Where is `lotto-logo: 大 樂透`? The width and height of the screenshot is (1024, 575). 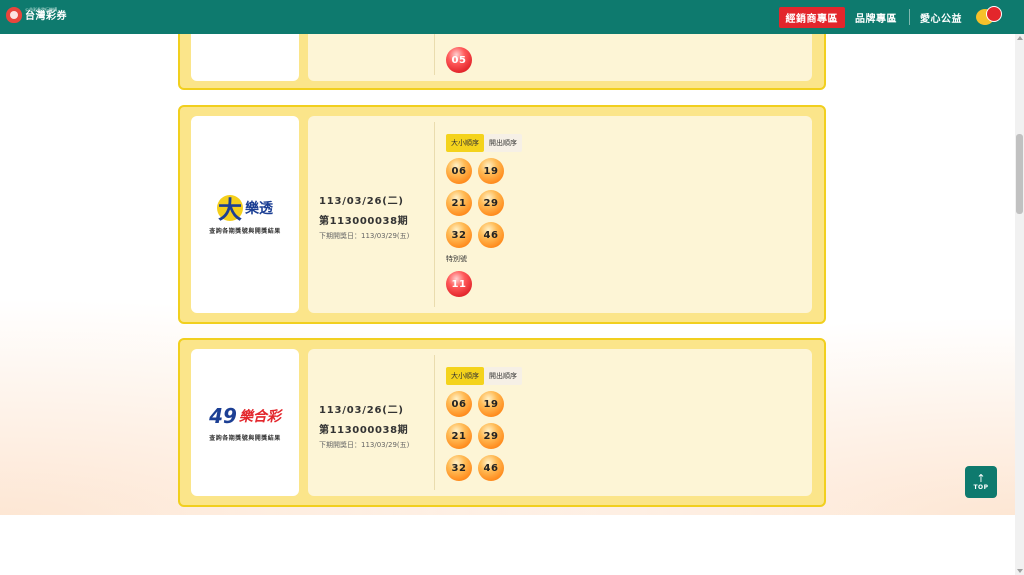 lotto-logo: 大 樂透 is located at coordinates (245, 209).